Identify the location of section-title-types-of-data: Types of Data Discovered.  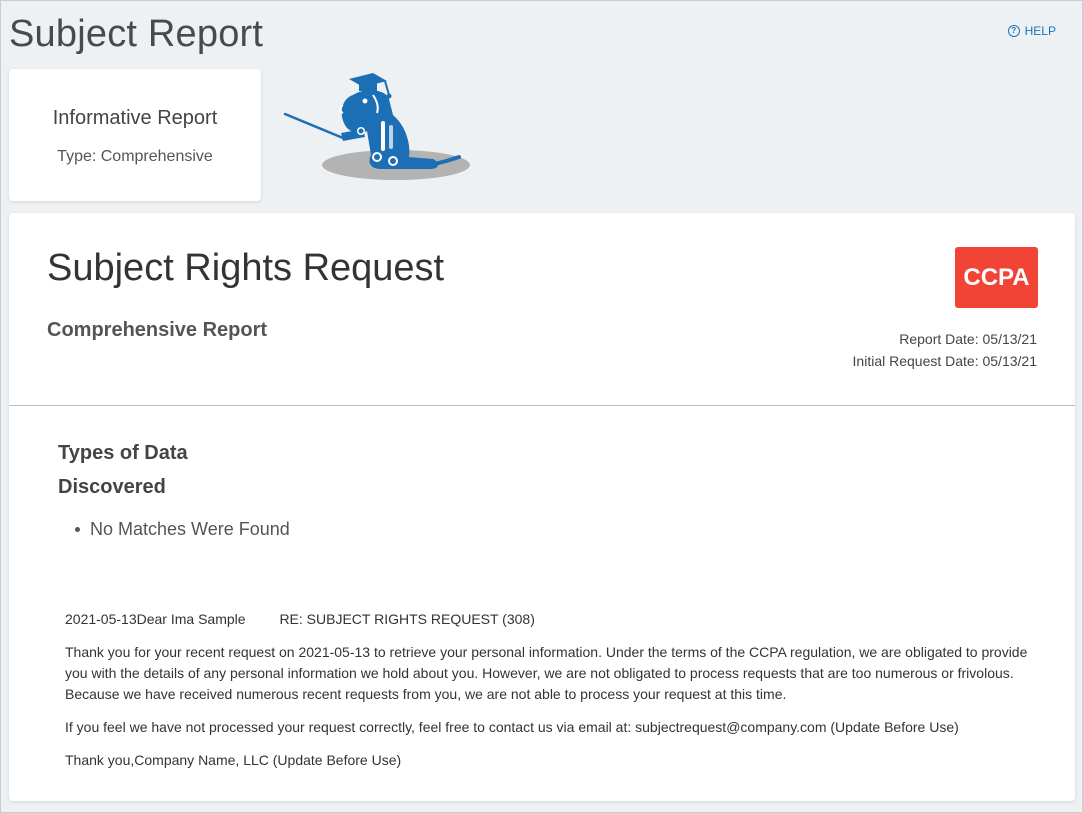
(123, 470).